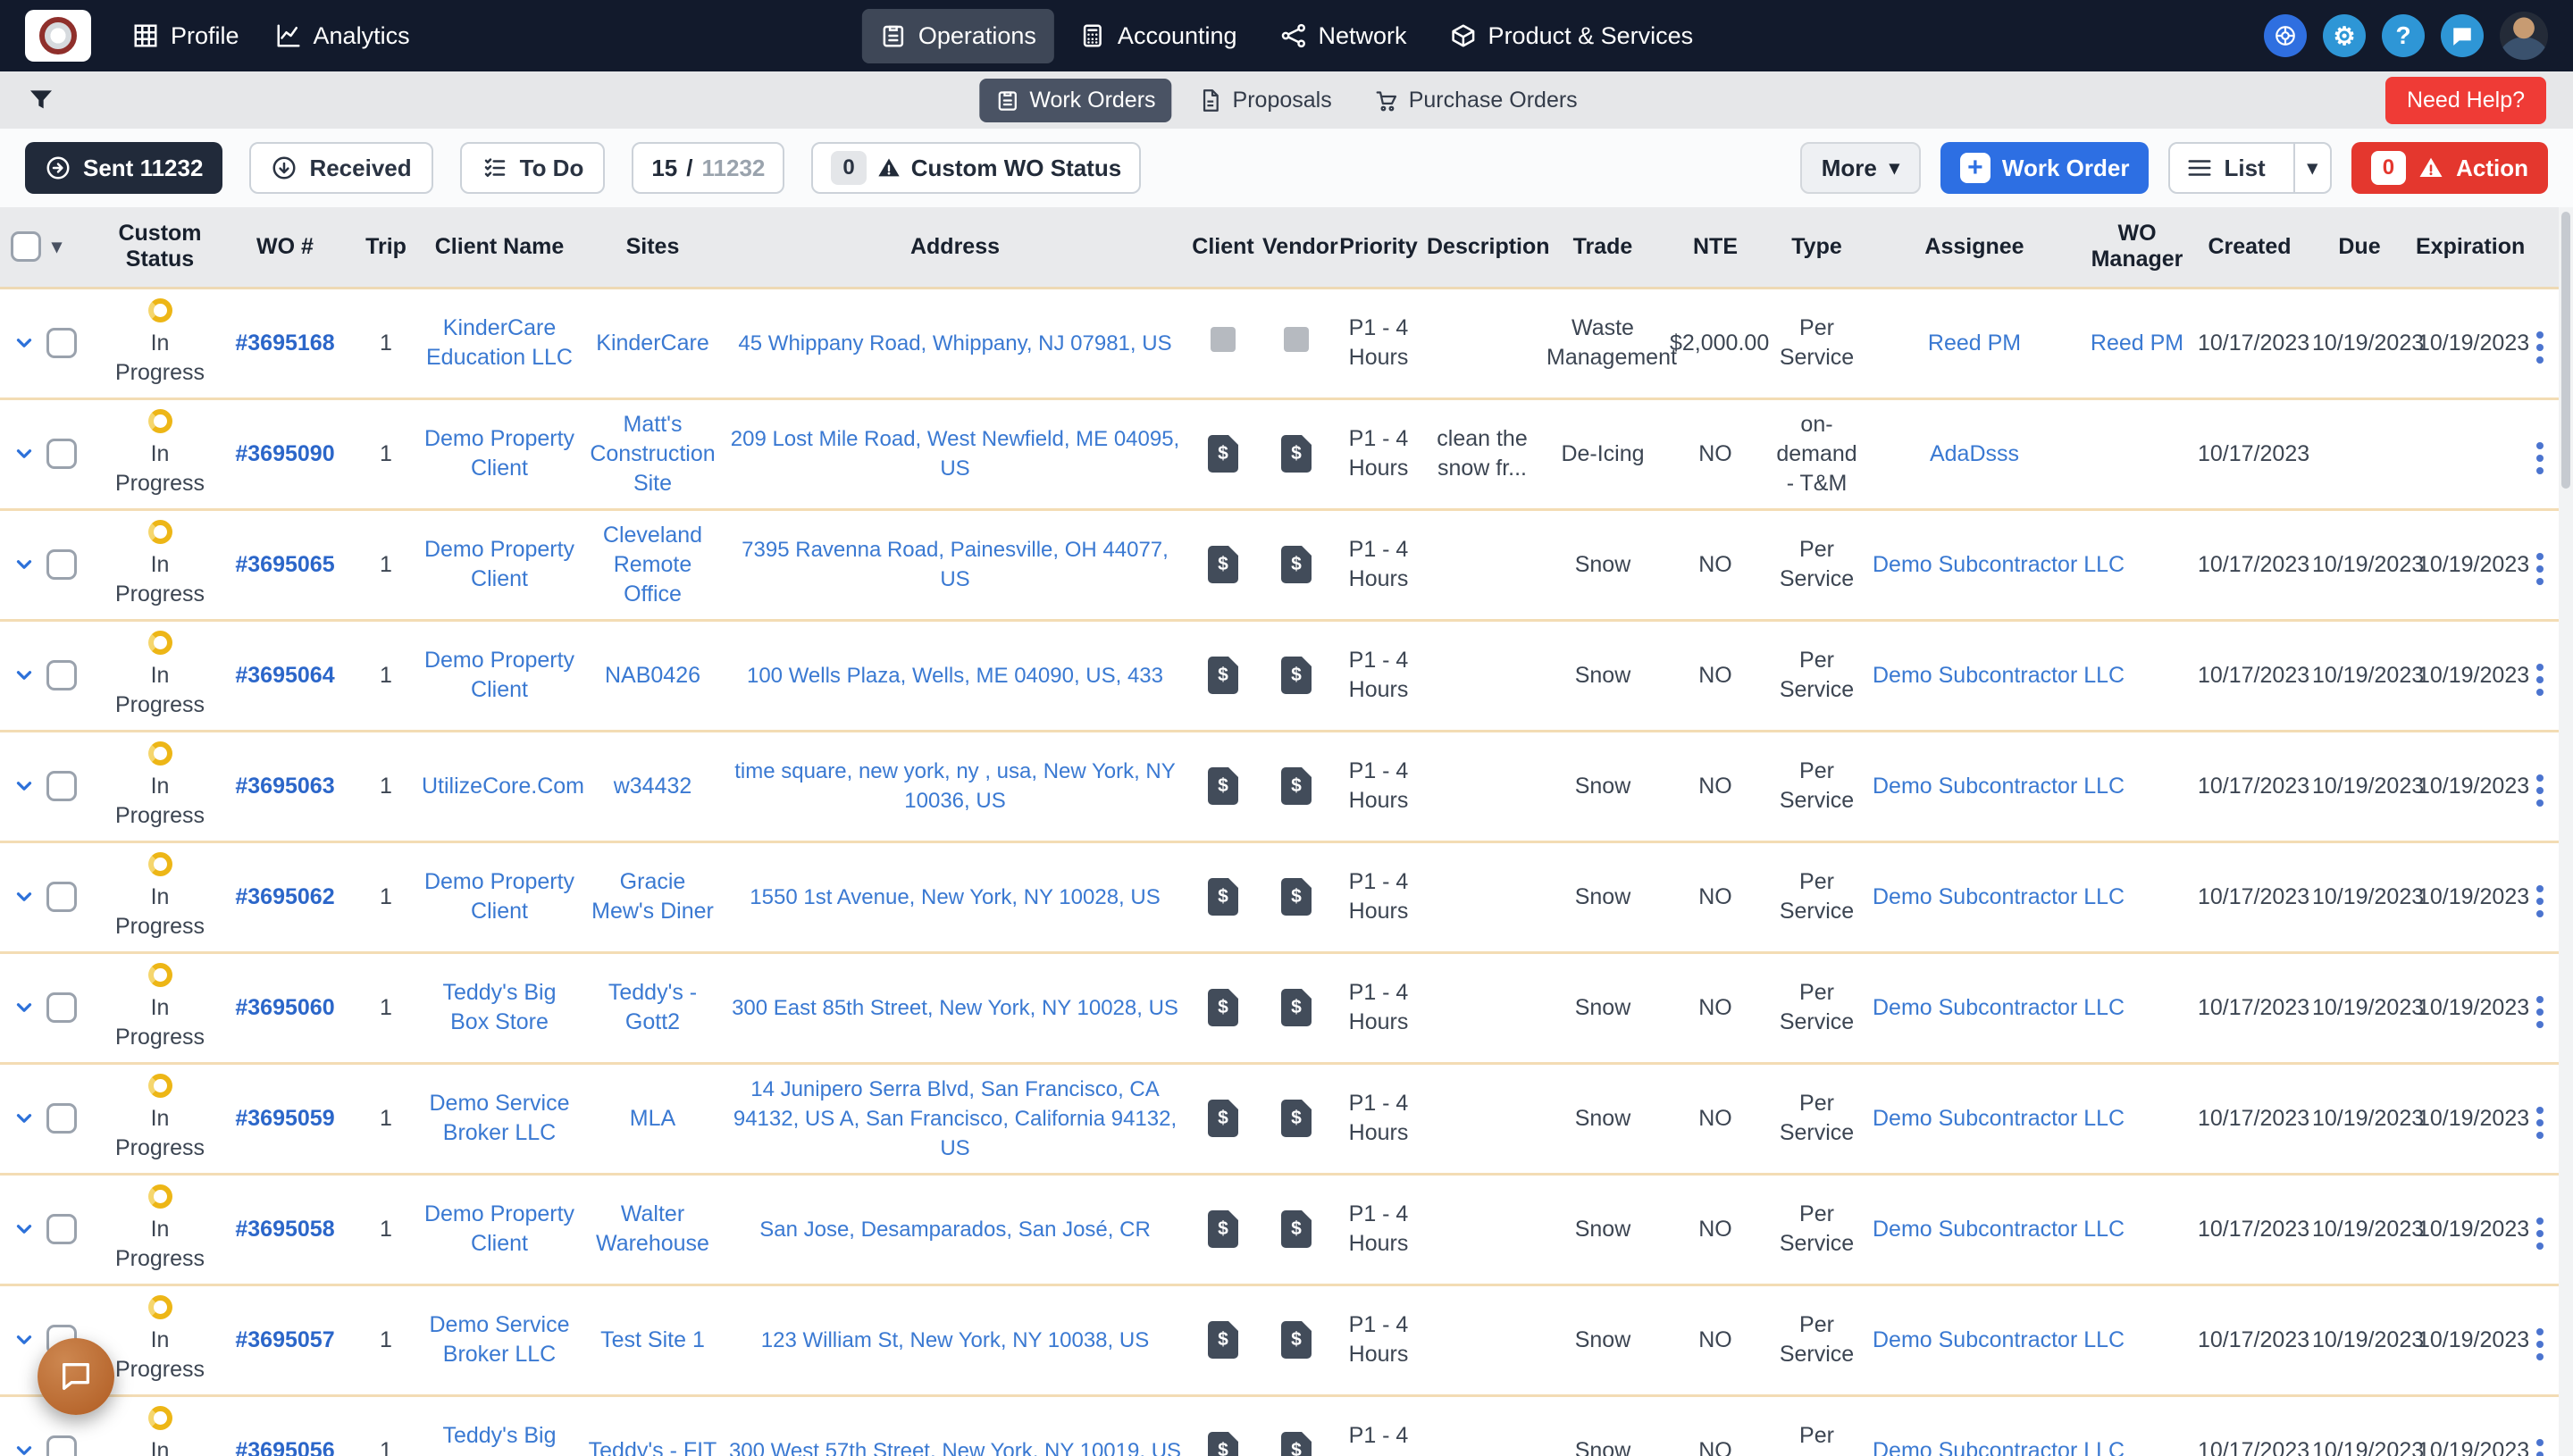 This screenshot has width=2573, height=1456. I want to click on wo-number-link: #3695060, so click(284, 1007).